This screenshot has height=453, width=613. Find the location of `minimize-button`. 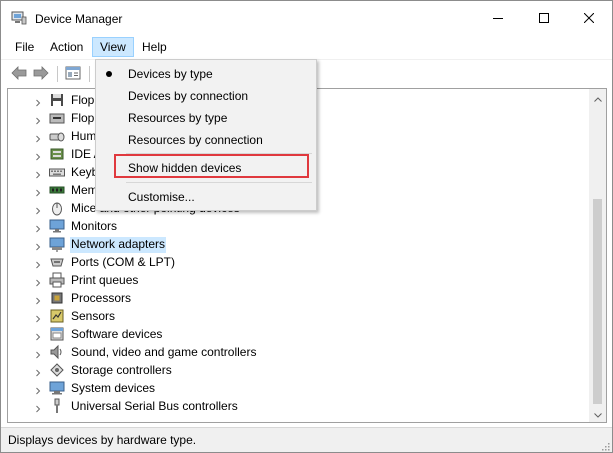

minimize-button is located at coordinates (498, 18).